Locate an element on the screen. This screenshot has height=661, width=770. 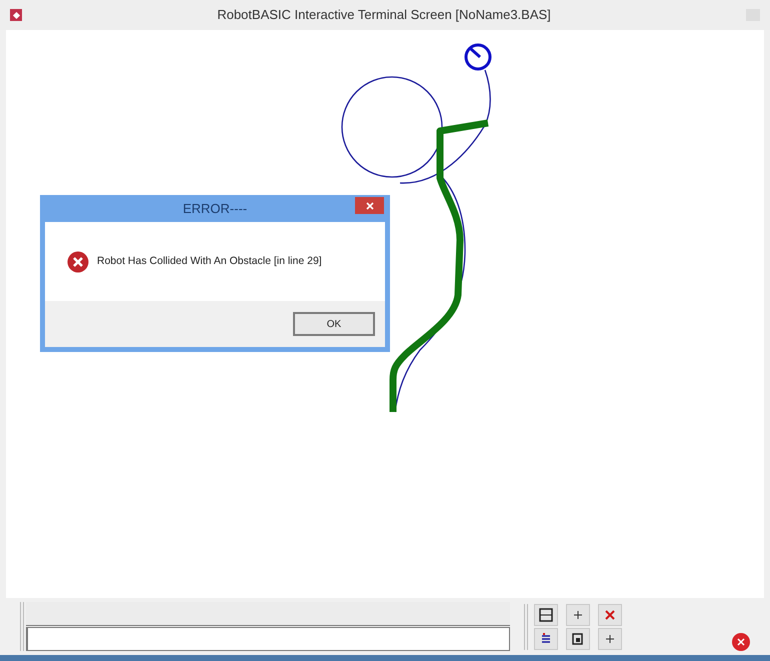
window-title: RobotBASIC Interactive Terminal Screen [NoName3.BAS] is located at coordinates (384, 15).